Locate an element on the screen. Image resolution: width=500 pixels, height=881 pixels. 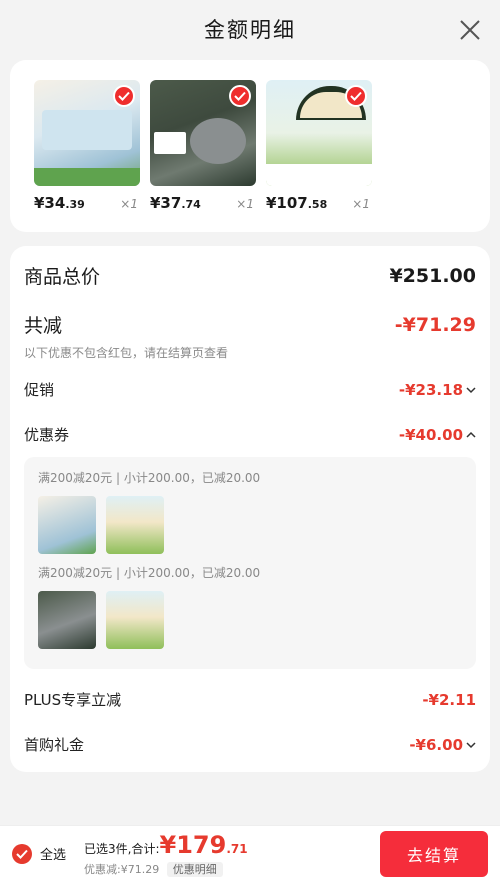
page-title: 金额明细 is located at coordinates (250, 30).